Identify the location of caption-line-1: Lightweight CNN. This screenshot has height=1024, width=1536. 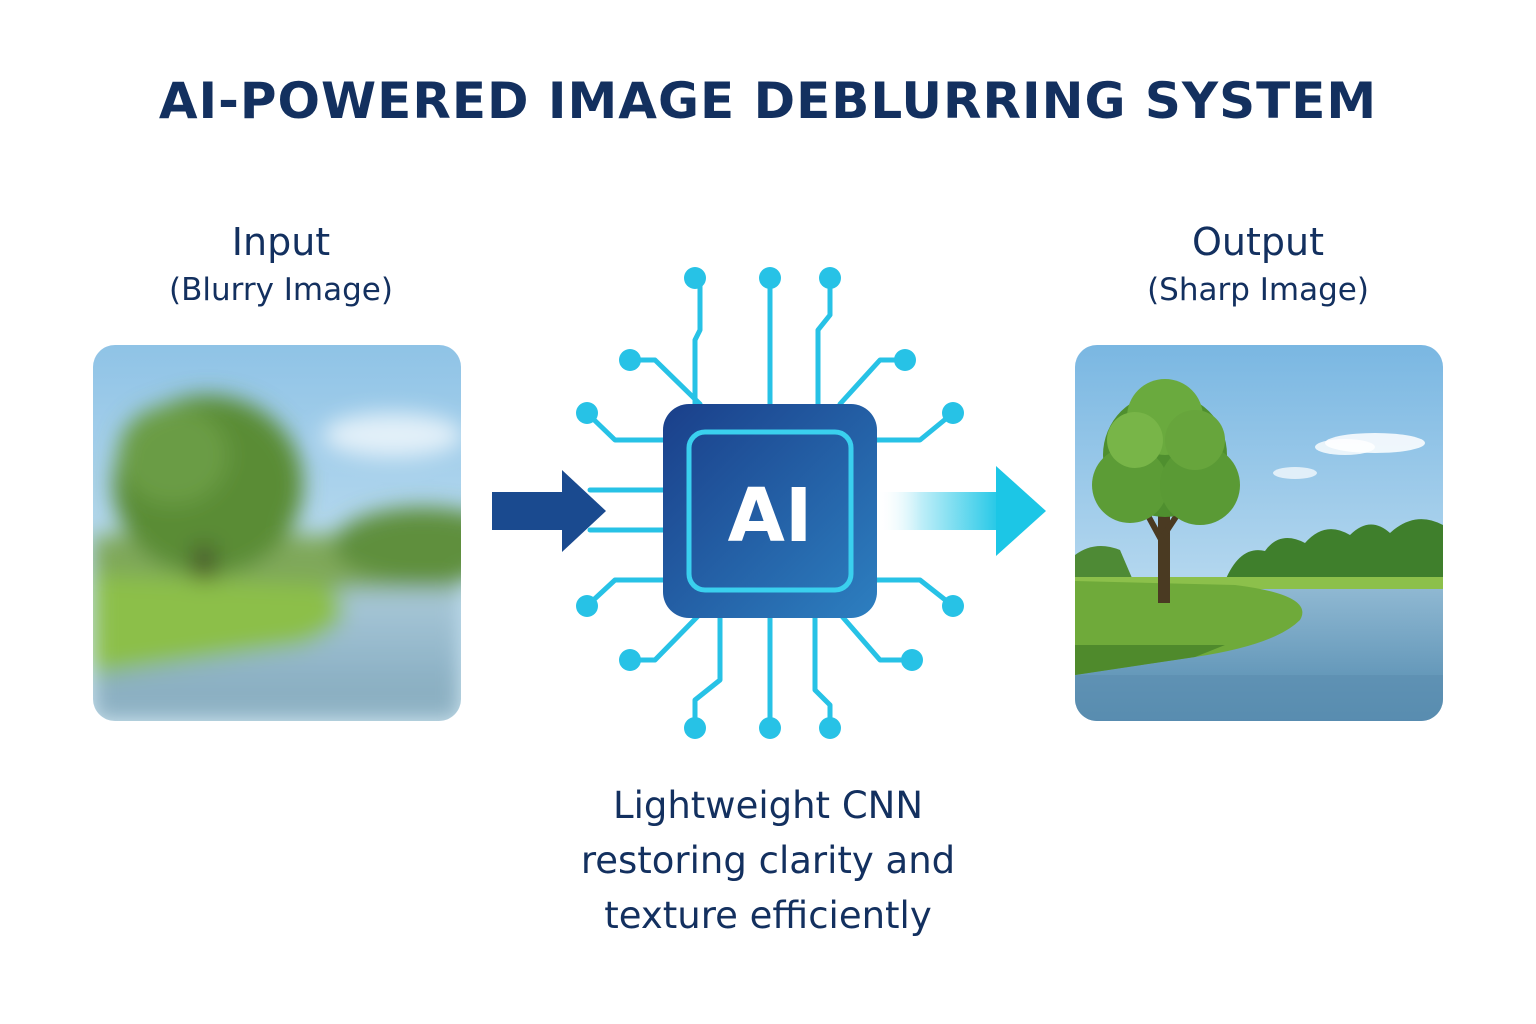
(768, 805).